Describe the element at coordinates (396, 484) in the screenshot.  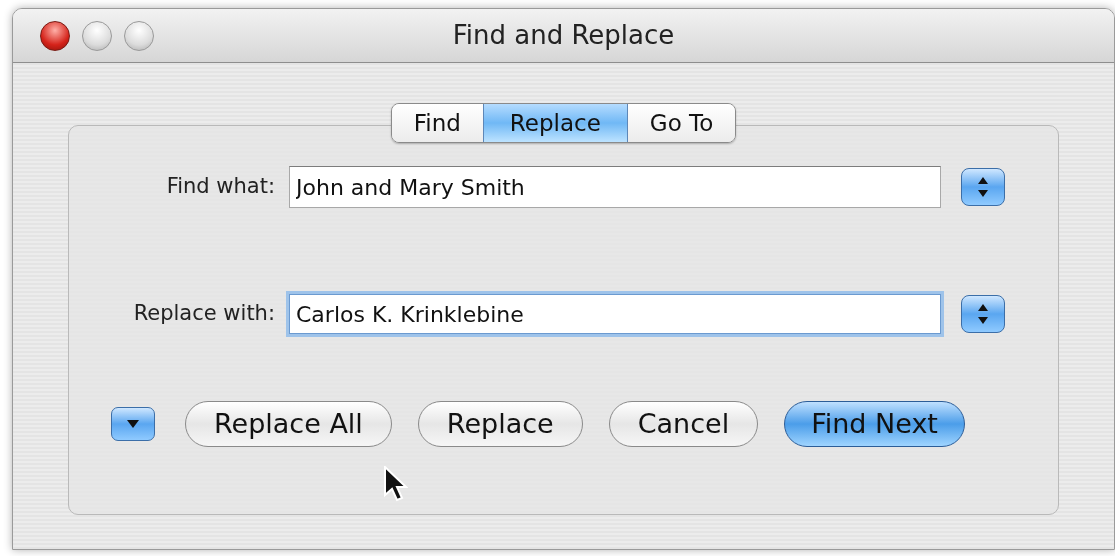
I see `mouse-pointer-icon` at that location.